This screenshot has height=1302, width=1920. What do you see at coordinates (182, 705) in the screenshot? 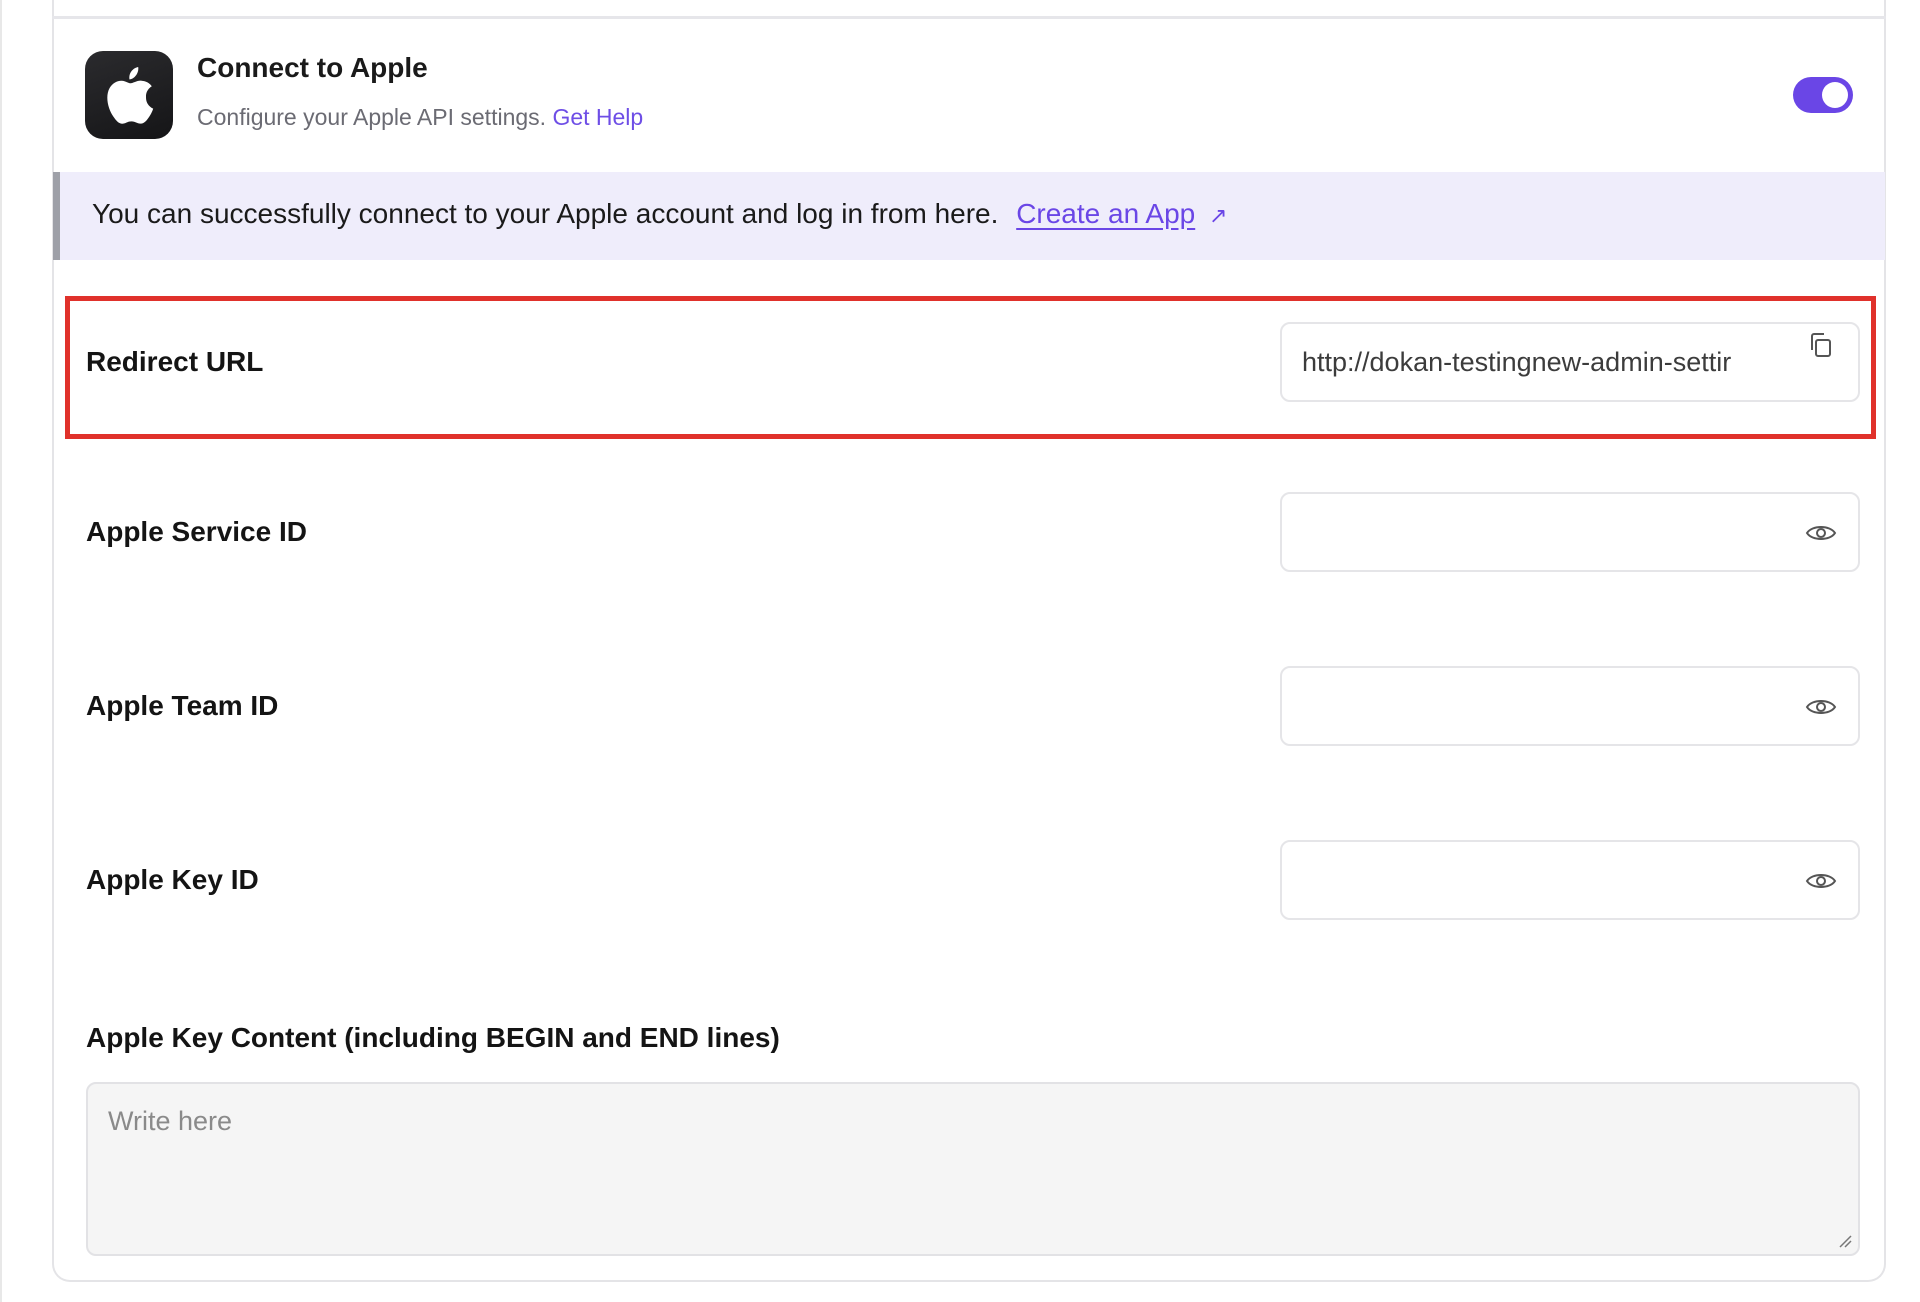
I see `apple-team-id-label: Apple Team ID` at bounding box center [182, 705].